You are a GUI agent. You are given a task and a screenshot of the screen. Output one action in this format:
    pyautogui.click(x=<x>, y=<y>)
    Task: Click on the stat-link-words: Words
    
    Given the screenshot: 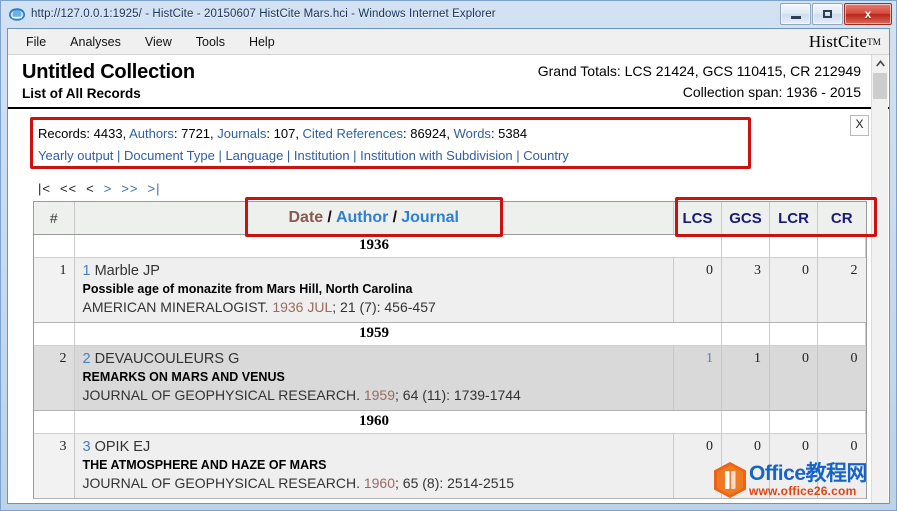 What is the action you would take?
    pyautogui.click(x=472, y=133)
    